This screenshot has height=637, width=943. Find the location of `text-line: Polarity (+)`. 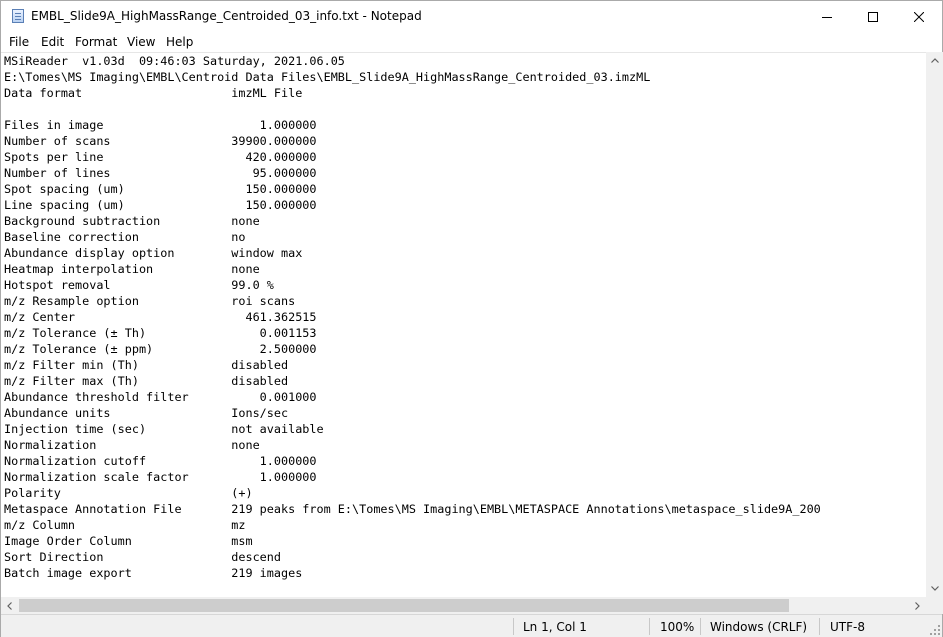

text-line: Polarity (+) is located at coordinates (128, 493).